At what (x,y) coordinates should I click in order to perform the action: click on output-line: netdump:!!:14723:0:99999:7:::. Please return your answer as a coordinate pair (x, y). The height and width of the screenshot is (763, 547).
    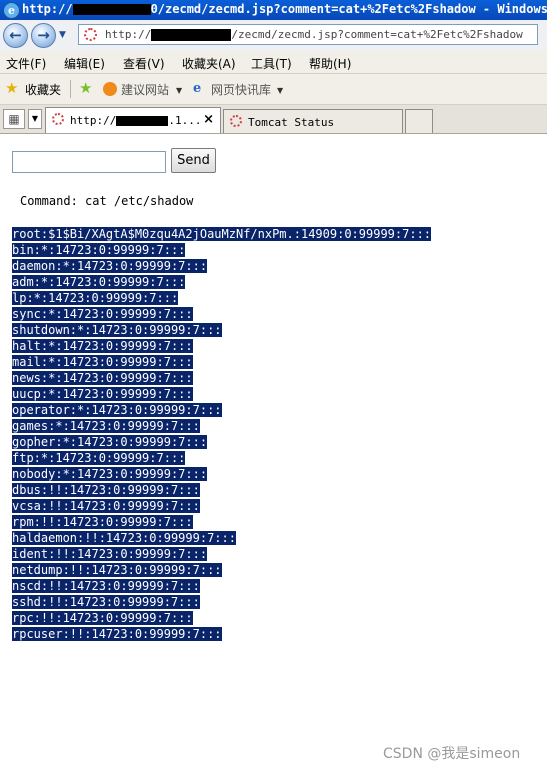
    Looking at the image, I should click on (221, 569).